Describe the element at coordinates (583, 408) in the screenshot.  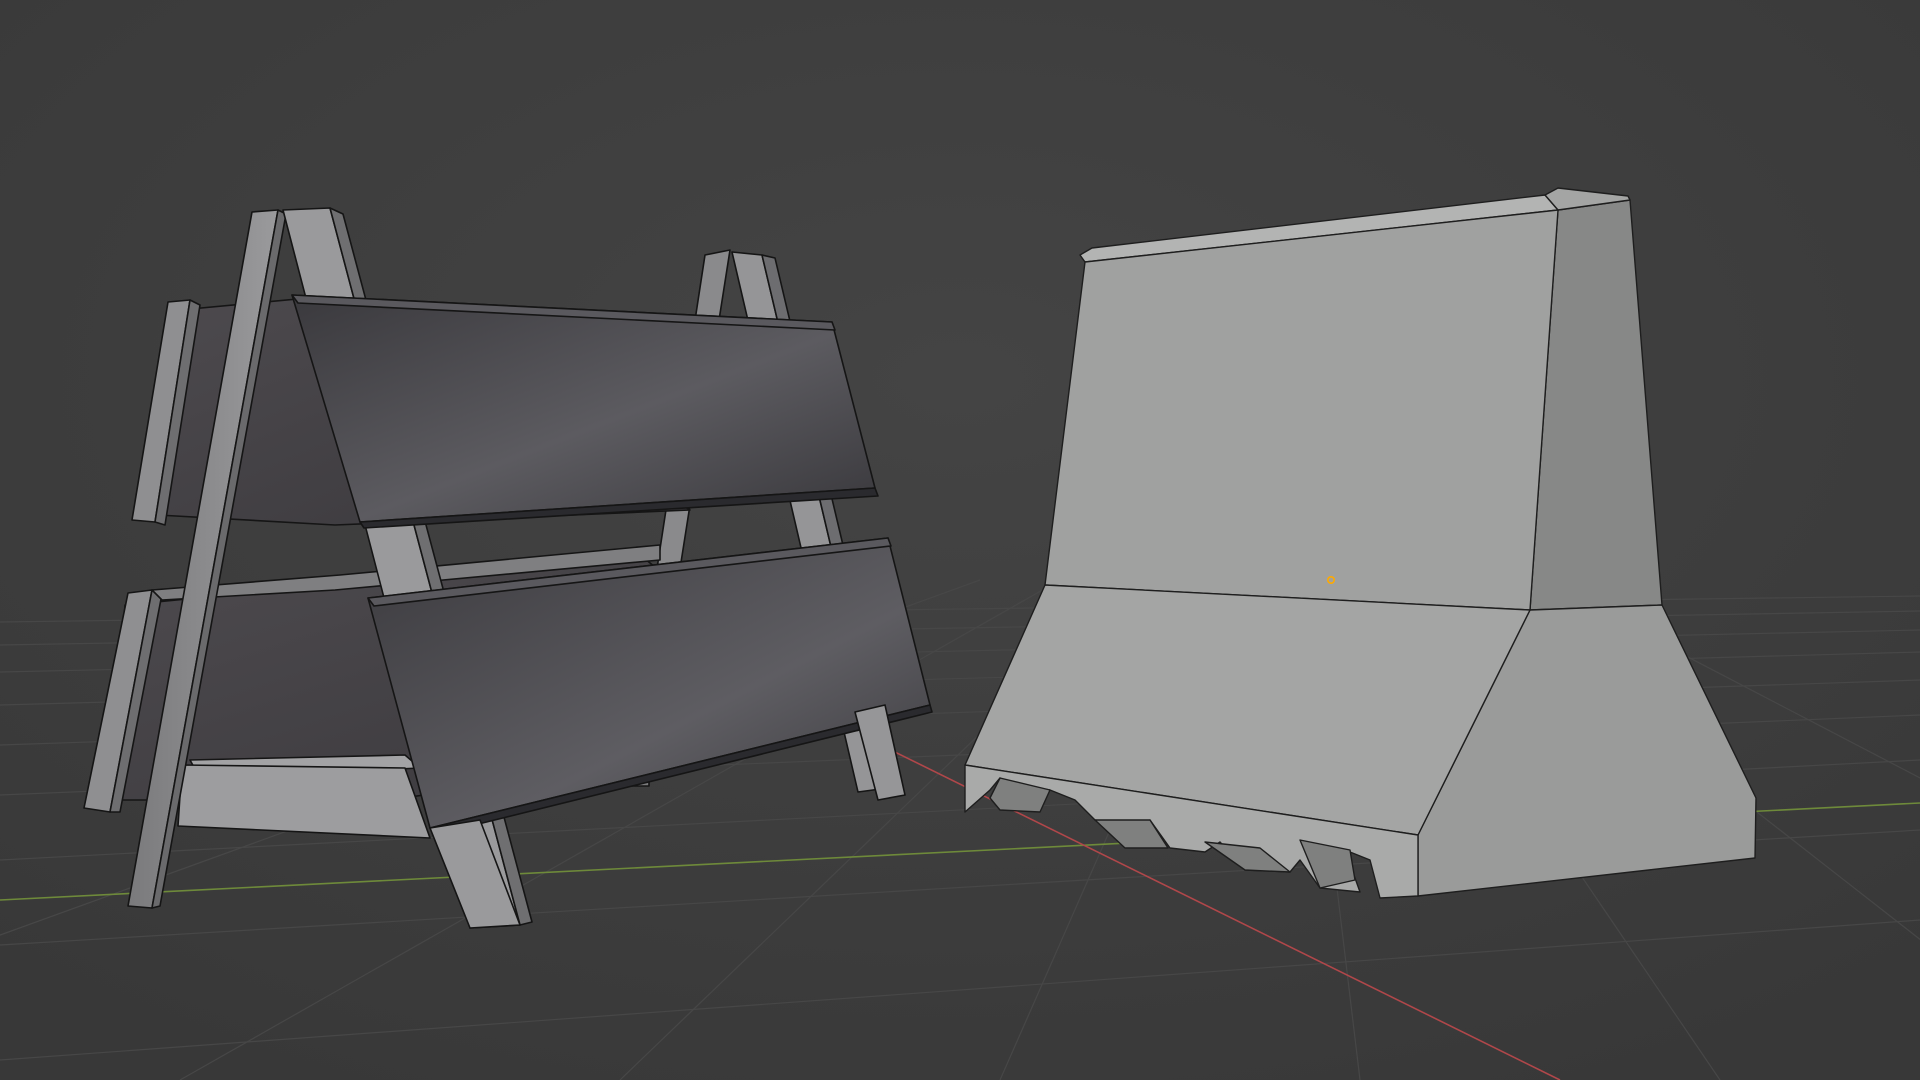
I see `front-board-upper` at that location.